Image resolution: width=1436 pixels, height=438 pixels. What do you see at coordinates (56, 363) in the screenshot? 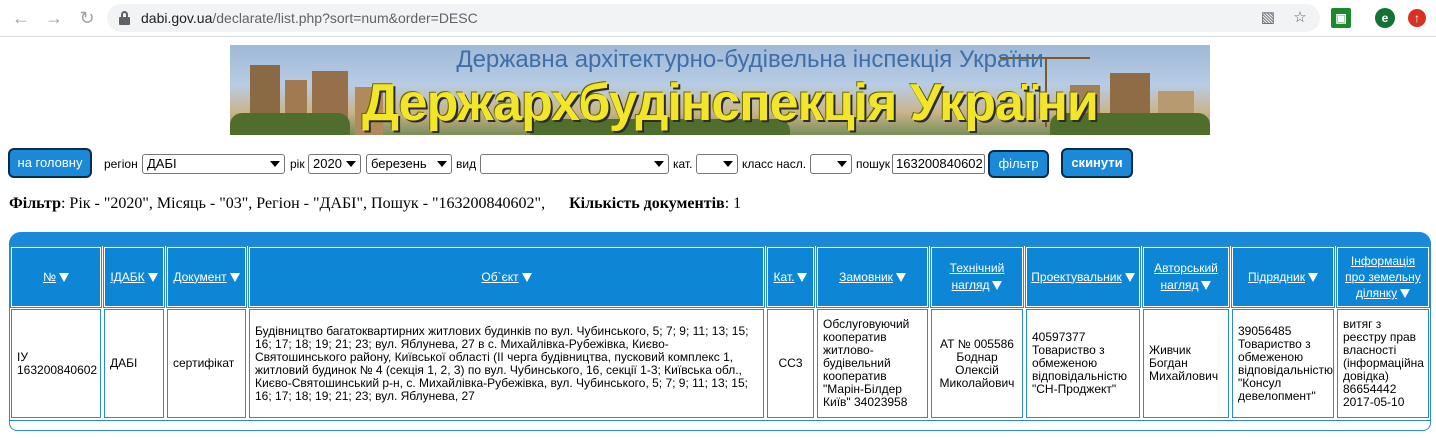
I see `cell-num: ІУ 163200840602` at bounding box center [56, 363].